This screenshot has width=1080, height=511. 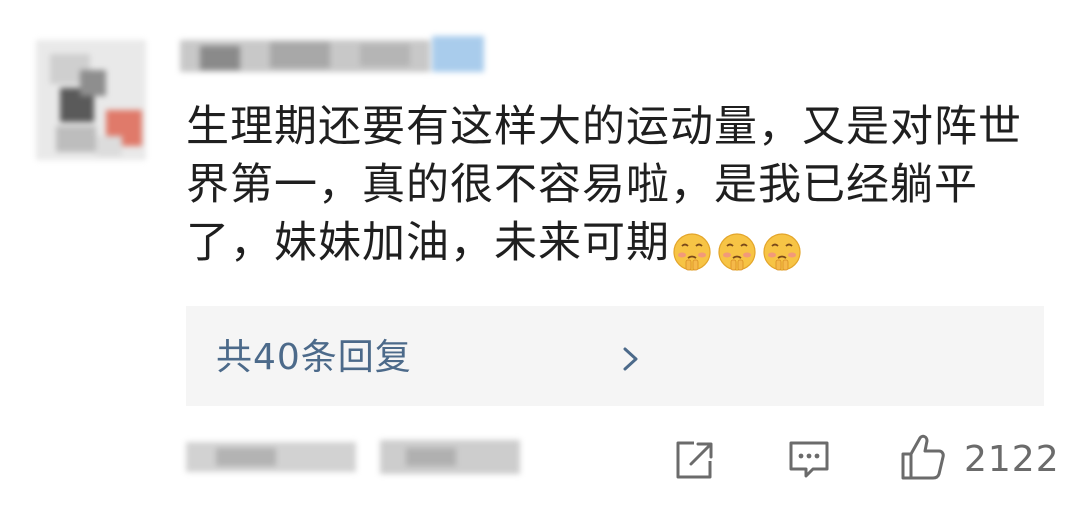 I want to click on comment-meta, so click(x=356, y=458).